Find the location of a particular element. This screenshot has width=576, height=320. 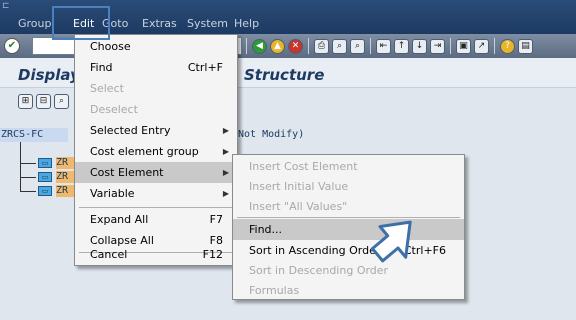

menu-system: System is located at coordinates (207, 24).